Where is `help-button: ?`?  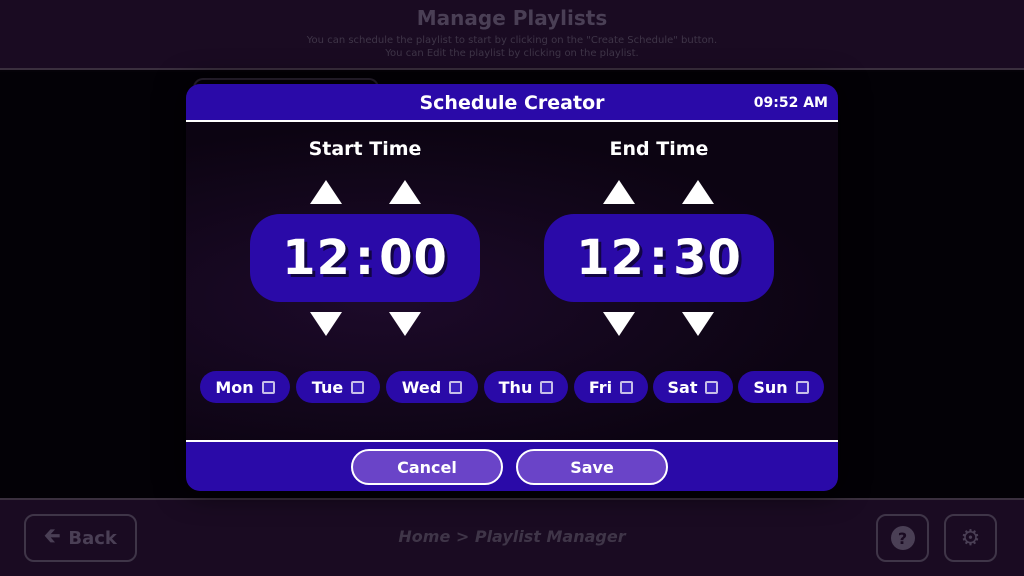 help-button: ? is located at coordinates (902, 538).